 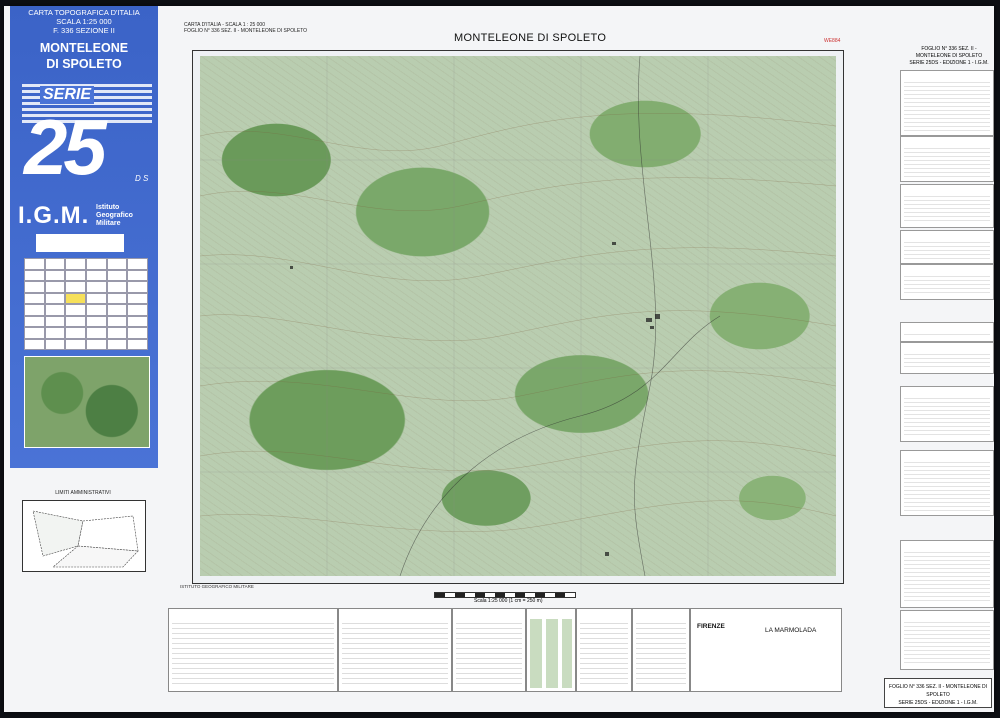 What do you see at coordinates (84, 56) in the screenshot?
I see `cover-title: MONTELEONE DI SPOLETO` at bounding box center [84, 56].